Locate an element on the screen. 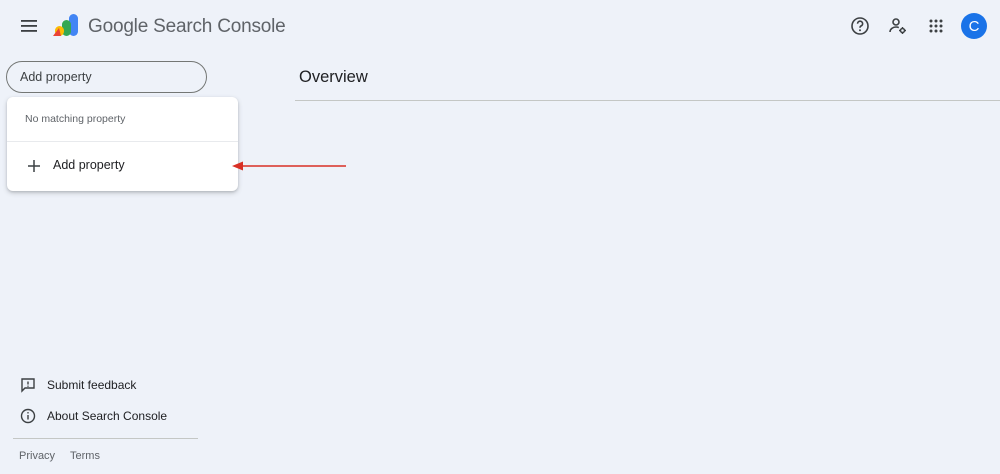 The height and width of the screenshot is (474, 1000). page-title: Overview is located at coordinates (333, 77).